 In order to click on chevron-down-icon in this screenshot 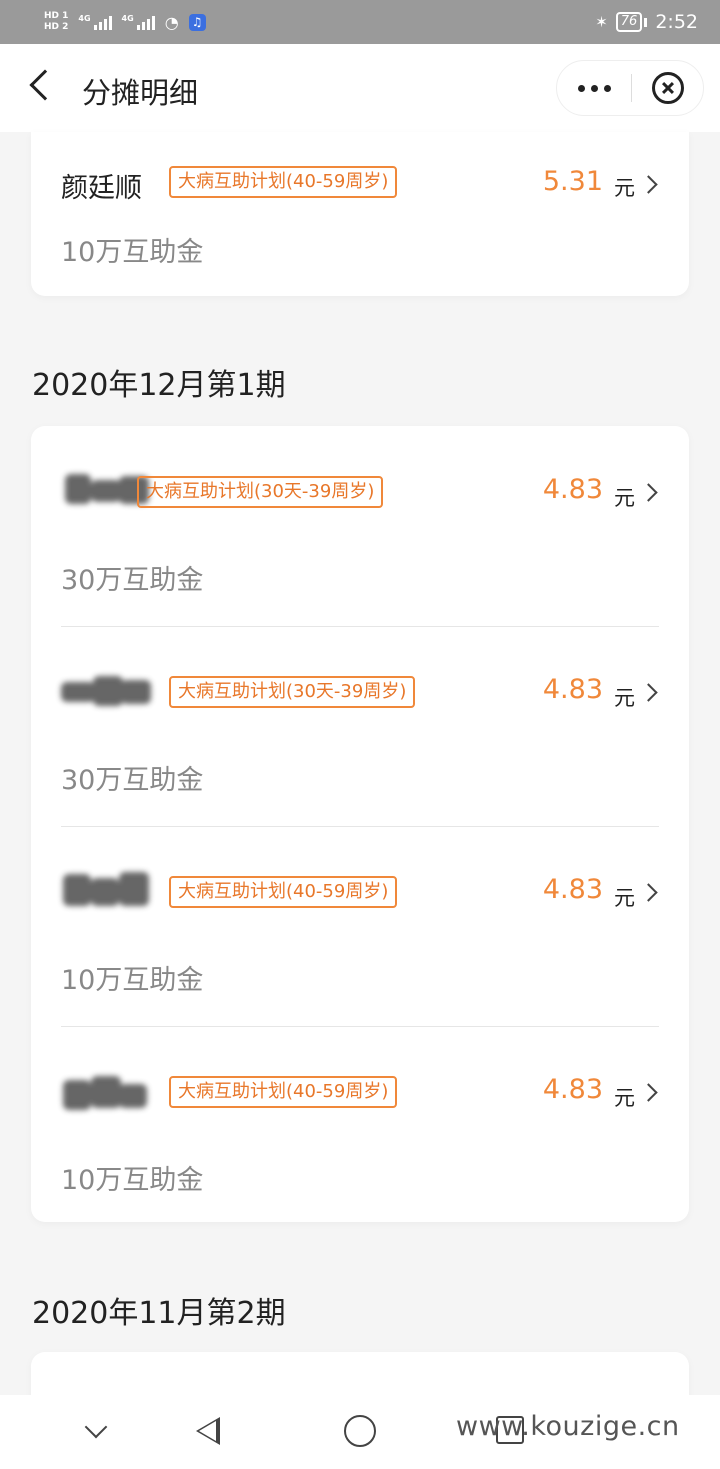, I will do `click(96, 1427)`.